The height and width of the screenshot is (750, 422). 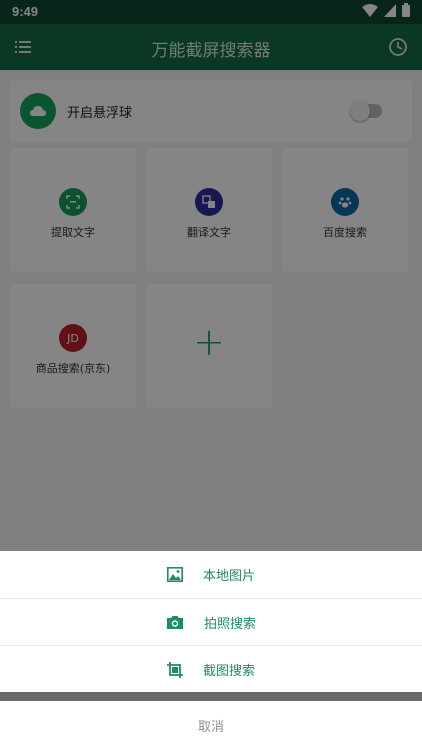 I want to click on camera-icon, so click(x=174, y=622).